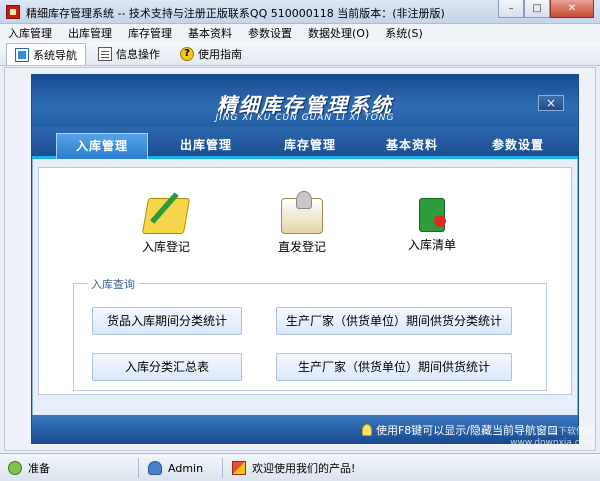  What do you see at coordinates (220, 54) in the screenshot?
I see `tab-label: 使用指南` at bounding box center [220, 54].